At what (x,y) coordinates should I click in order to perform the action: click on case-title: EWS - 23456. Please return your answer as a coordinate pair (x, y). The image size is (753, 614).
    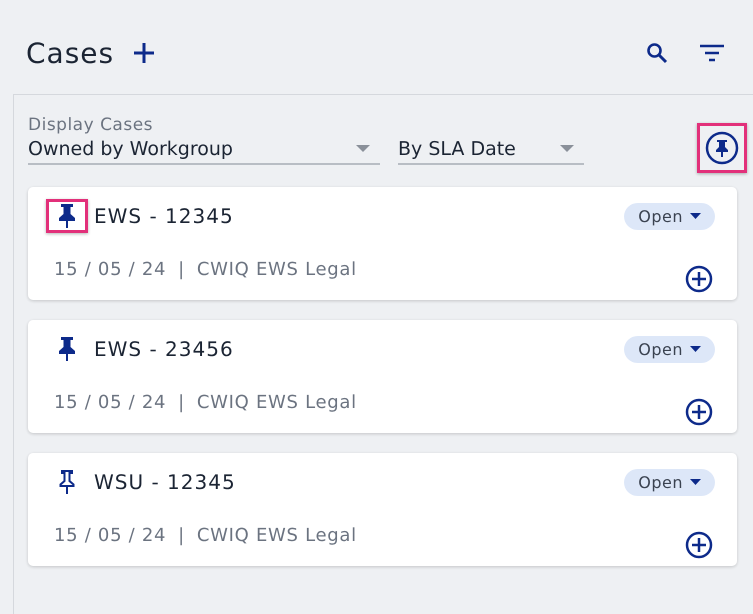
    Looking at the image, I should click on (164, 349).